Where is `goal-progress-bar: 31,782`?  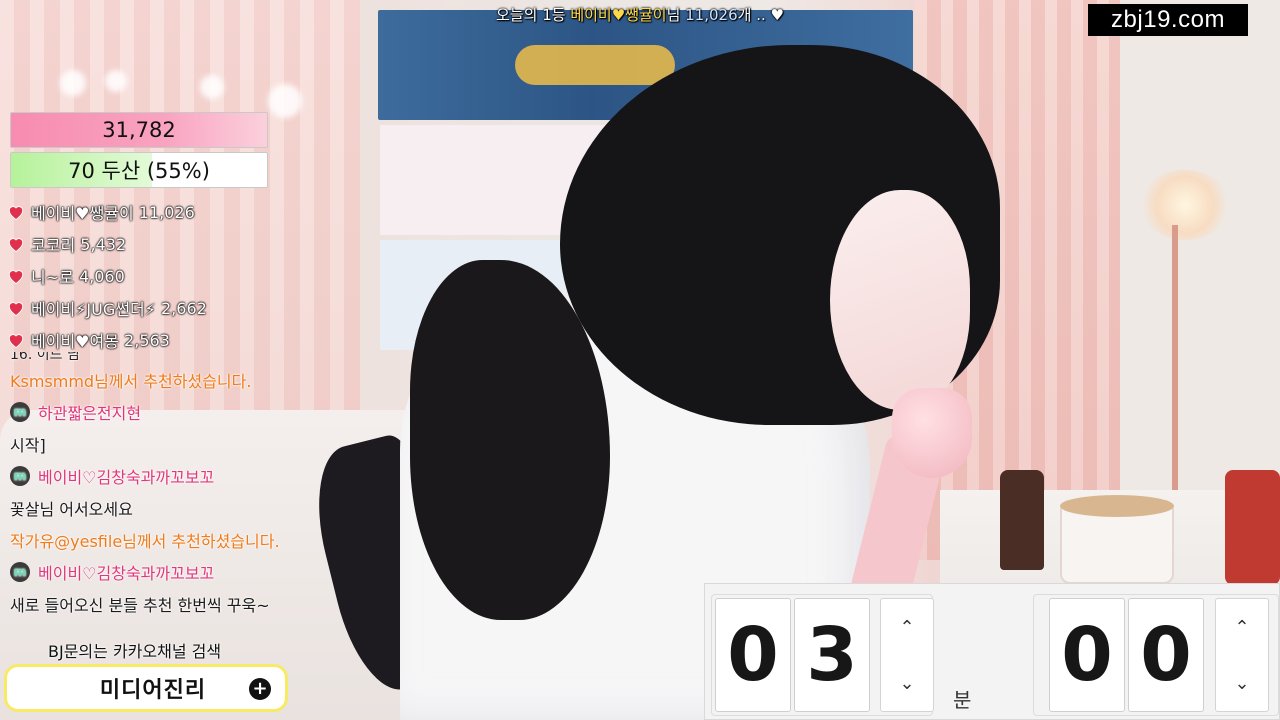
goal-progress-bar: 31,782 is located at coordinates (139, 130).